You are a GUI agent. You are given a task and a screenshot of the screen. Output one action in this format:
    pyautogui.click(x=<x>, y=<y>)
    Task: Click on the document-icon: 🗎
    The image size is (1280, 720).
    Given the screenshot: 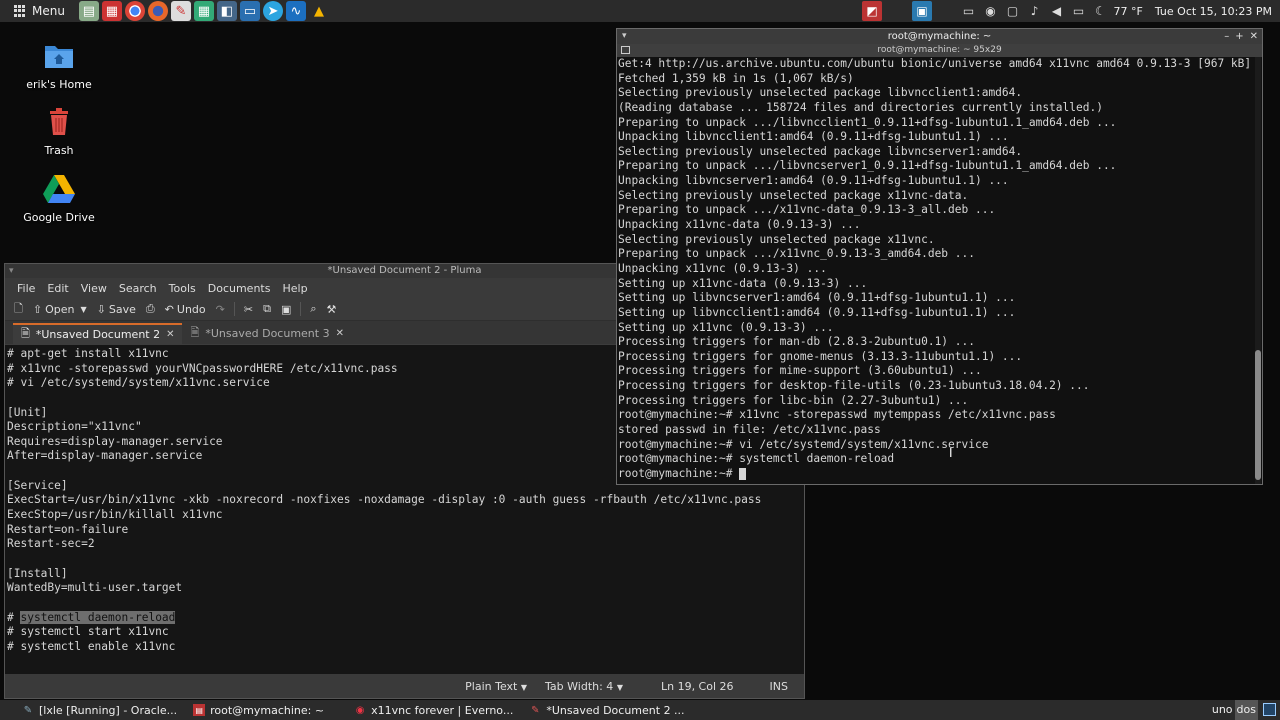 What is the action you would take?
    pyautogui.click(x=25, y=333)
    